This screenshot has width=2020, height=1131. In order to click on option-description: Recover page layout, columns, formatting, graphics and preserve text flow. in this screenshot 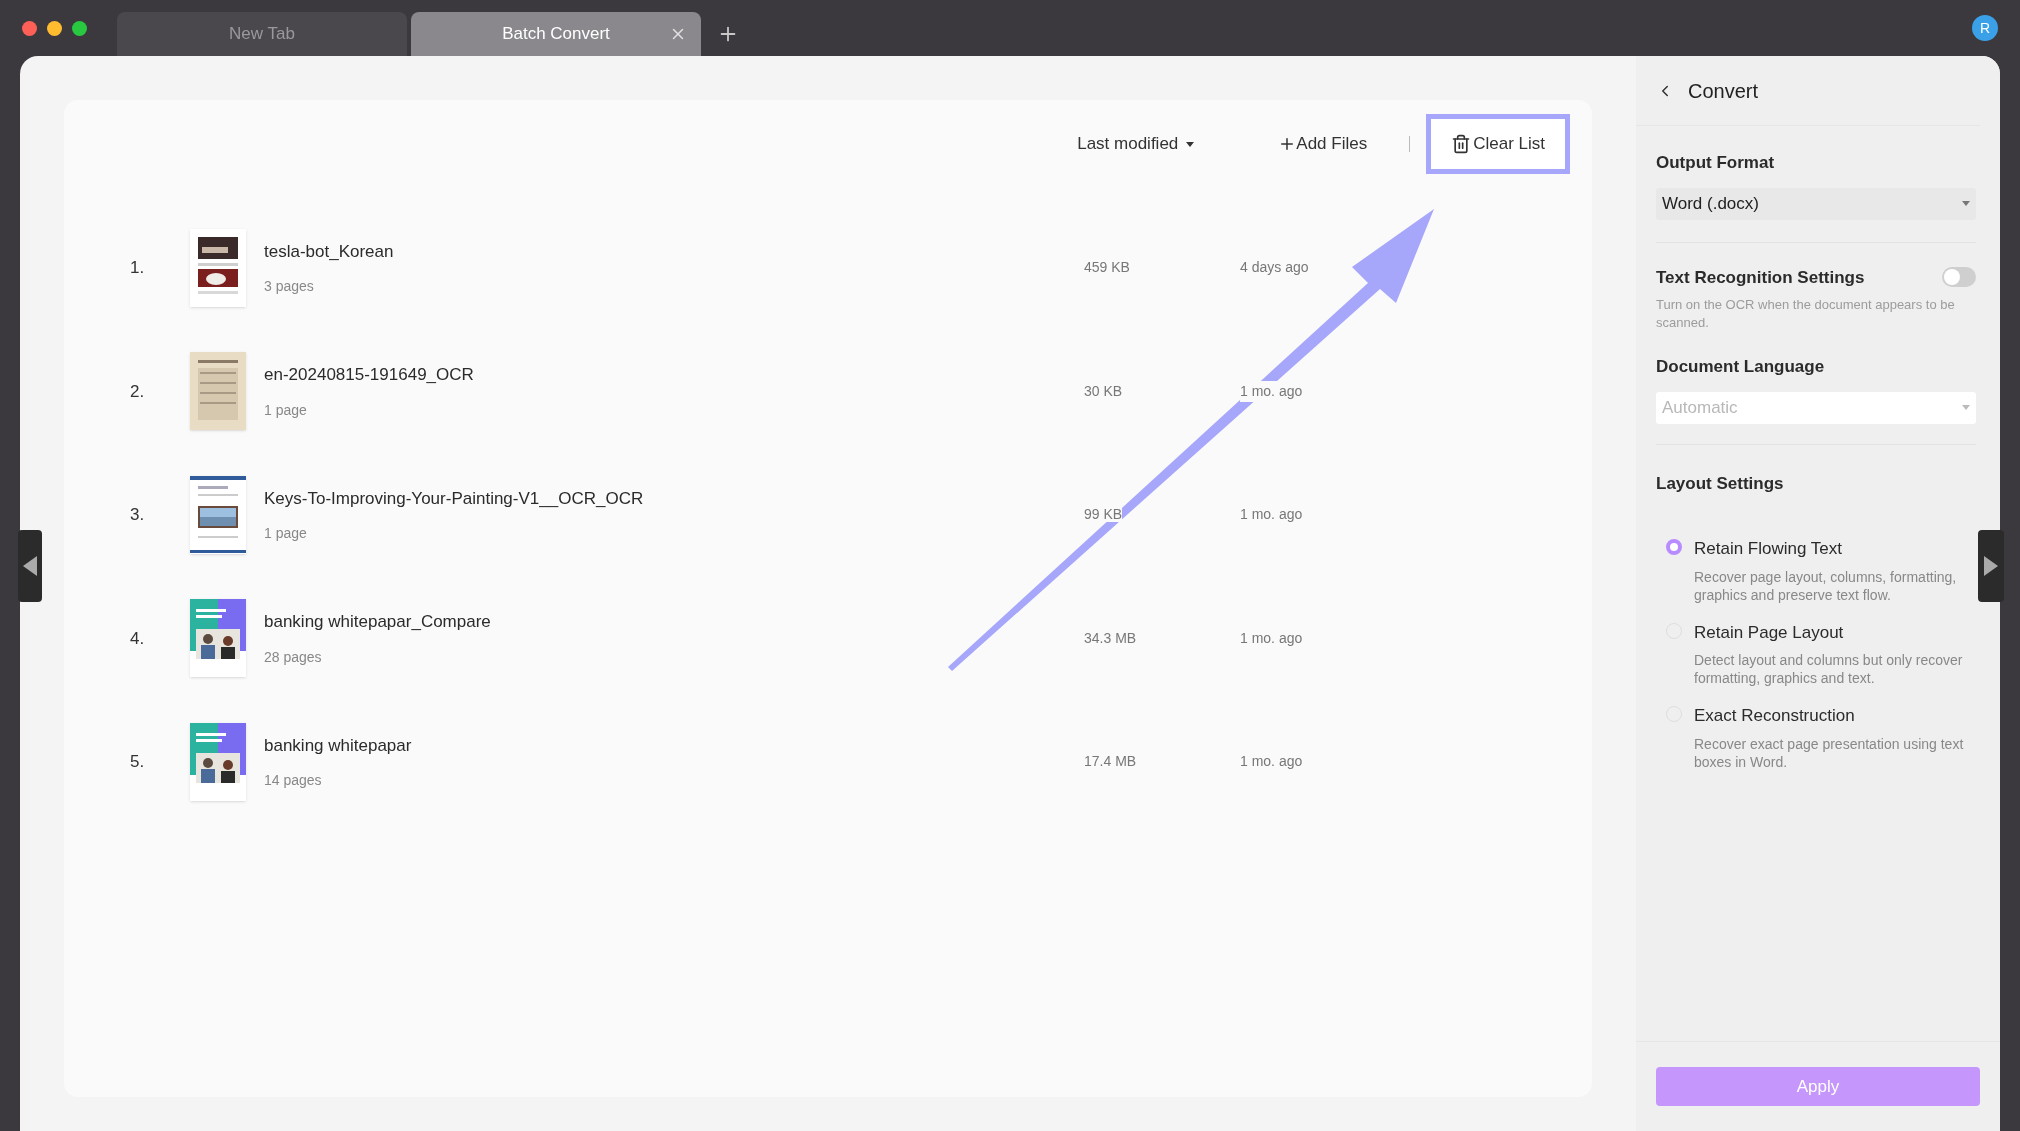, I will do `click(1826, 585)`.